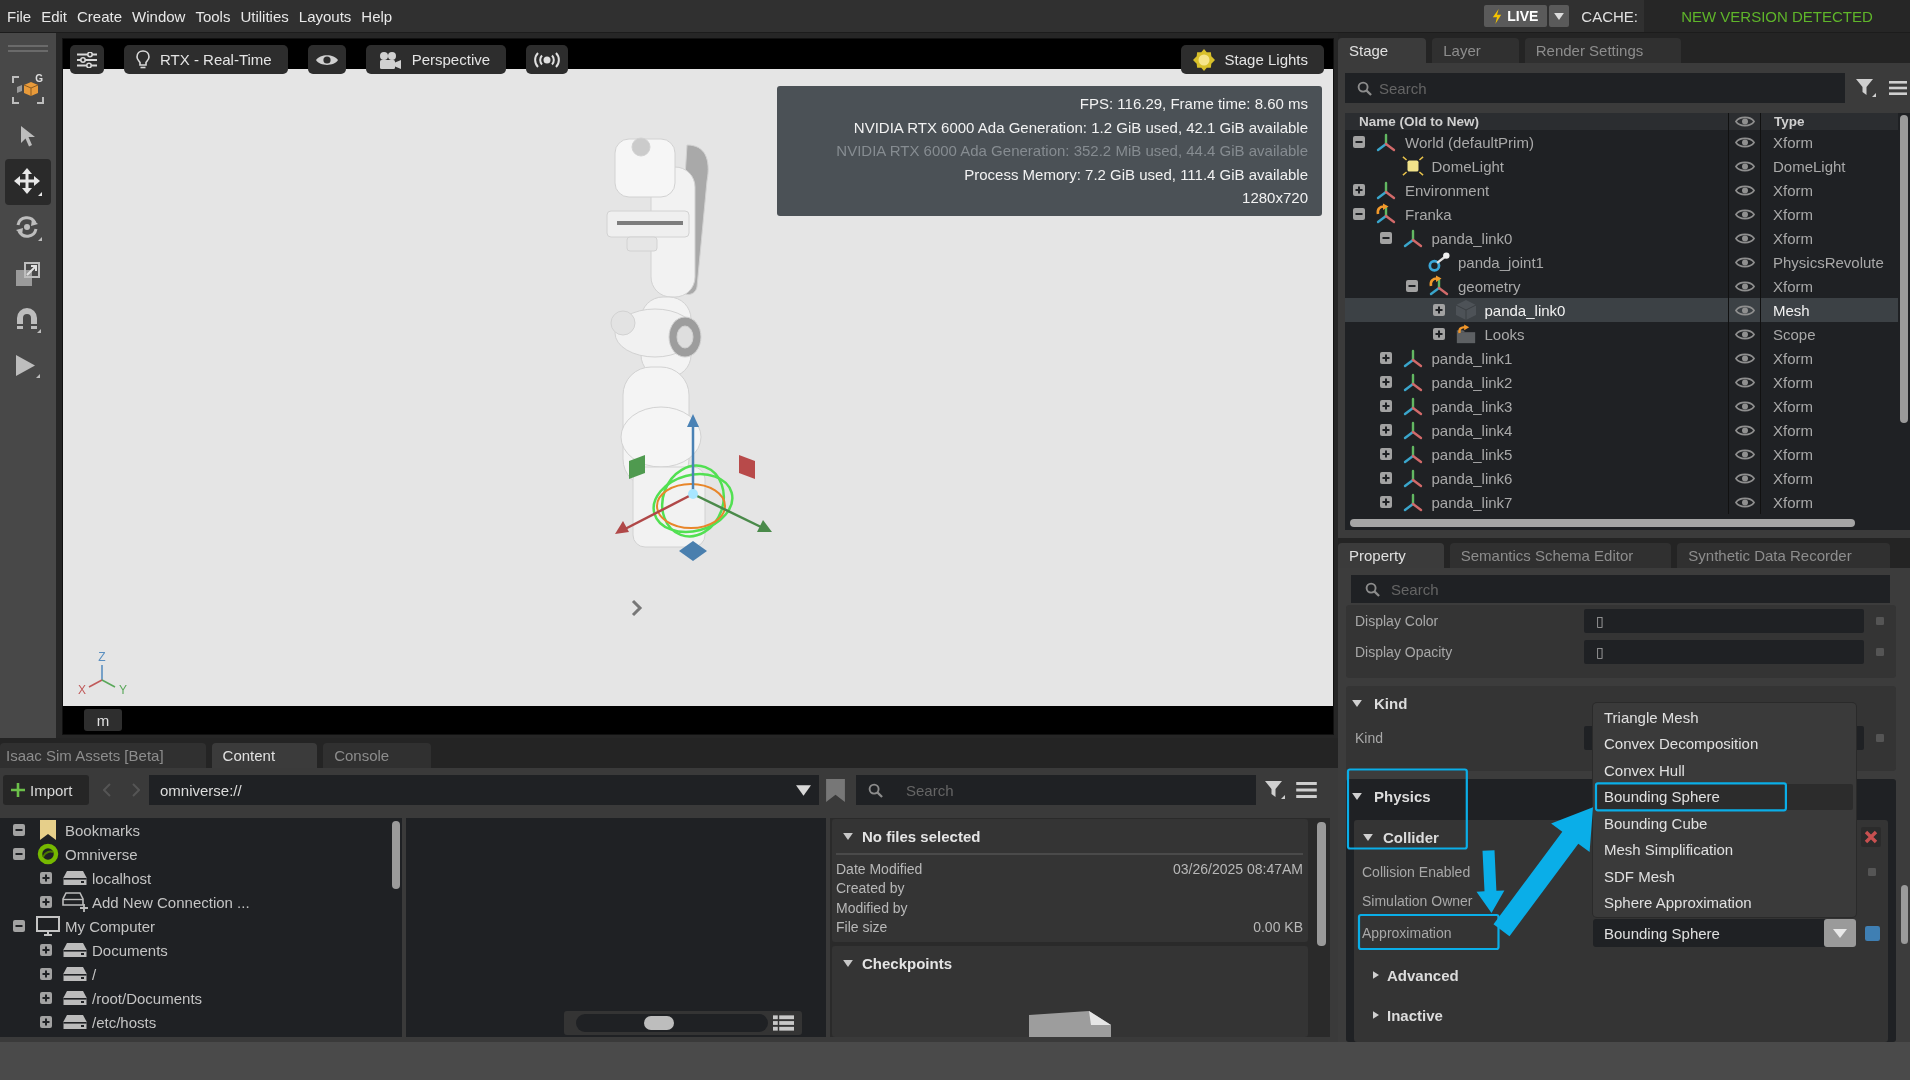 This screenshot has width=1910, height=1080. Describe the element at coordinates (1069, 963) in the screenshot. I see `section-header: Checkpoints` at that location.